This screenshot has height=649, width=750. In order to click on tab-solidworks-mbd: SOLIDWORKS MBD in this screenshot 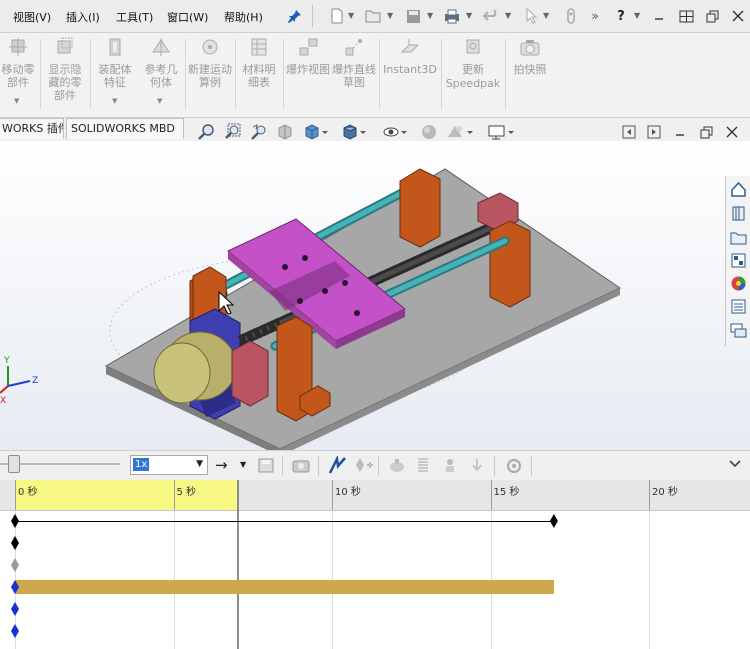, I will do `click(125, 128)`.